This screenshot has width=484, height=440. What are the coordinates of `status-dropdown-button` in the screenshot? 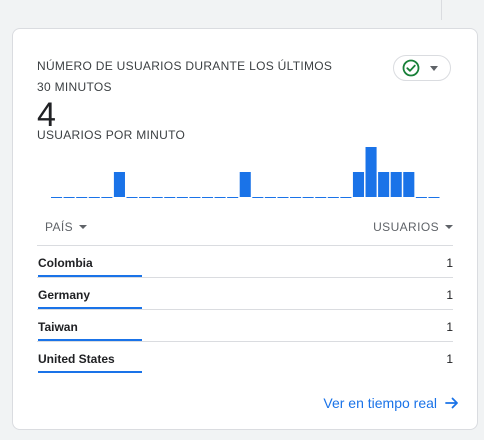 It's located at (422, 68).